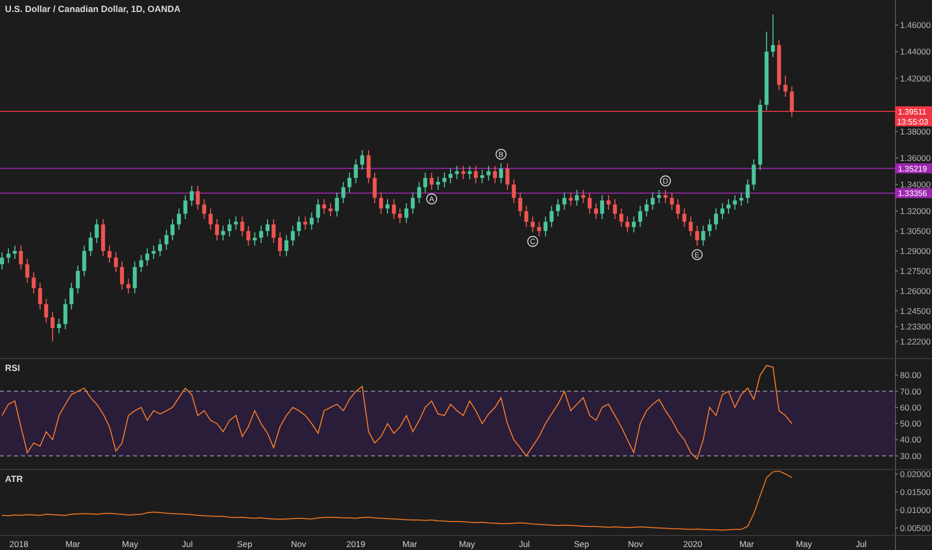 The image size is (932, 550). What do you see at coordinates (93, 9) in the screenshot?
I see `chart-title: U.S. Dollar / Canadian Dollar, 1D, OANDA` at bounding box center [93, 9].